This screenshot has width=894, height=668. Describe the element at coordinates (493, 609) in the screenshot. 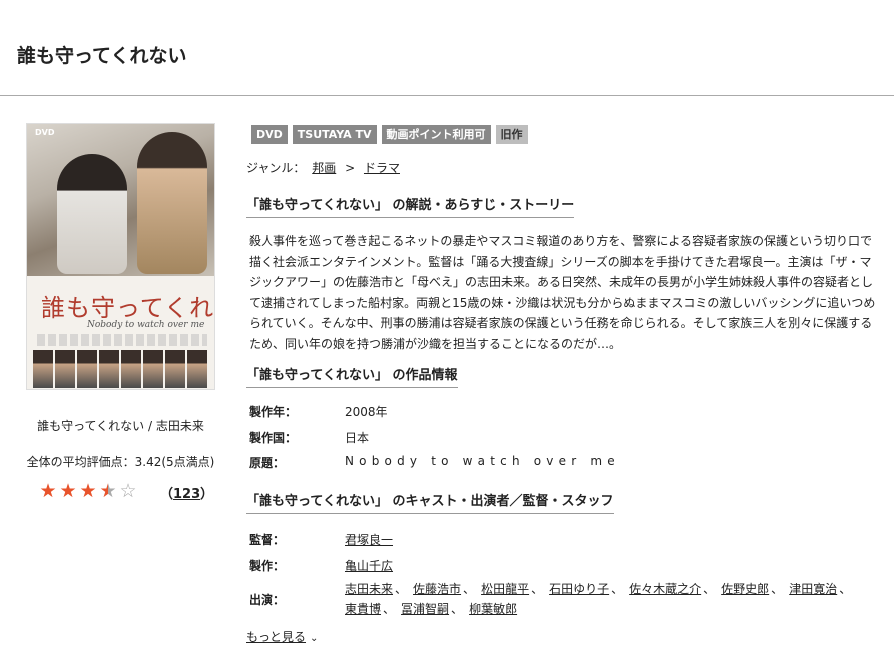

I see `actor-link: 柳葉敏郎` at that location.